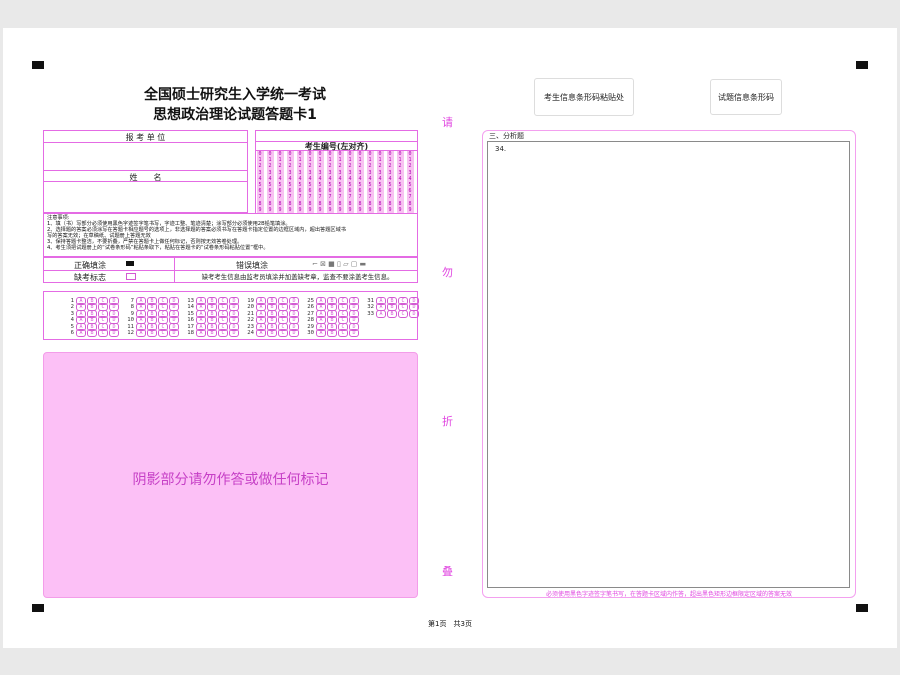 The width and height of the screenshot is (900, 675). I want to click on question-barcode-area: 试题信息条形码, so click(746, 97).